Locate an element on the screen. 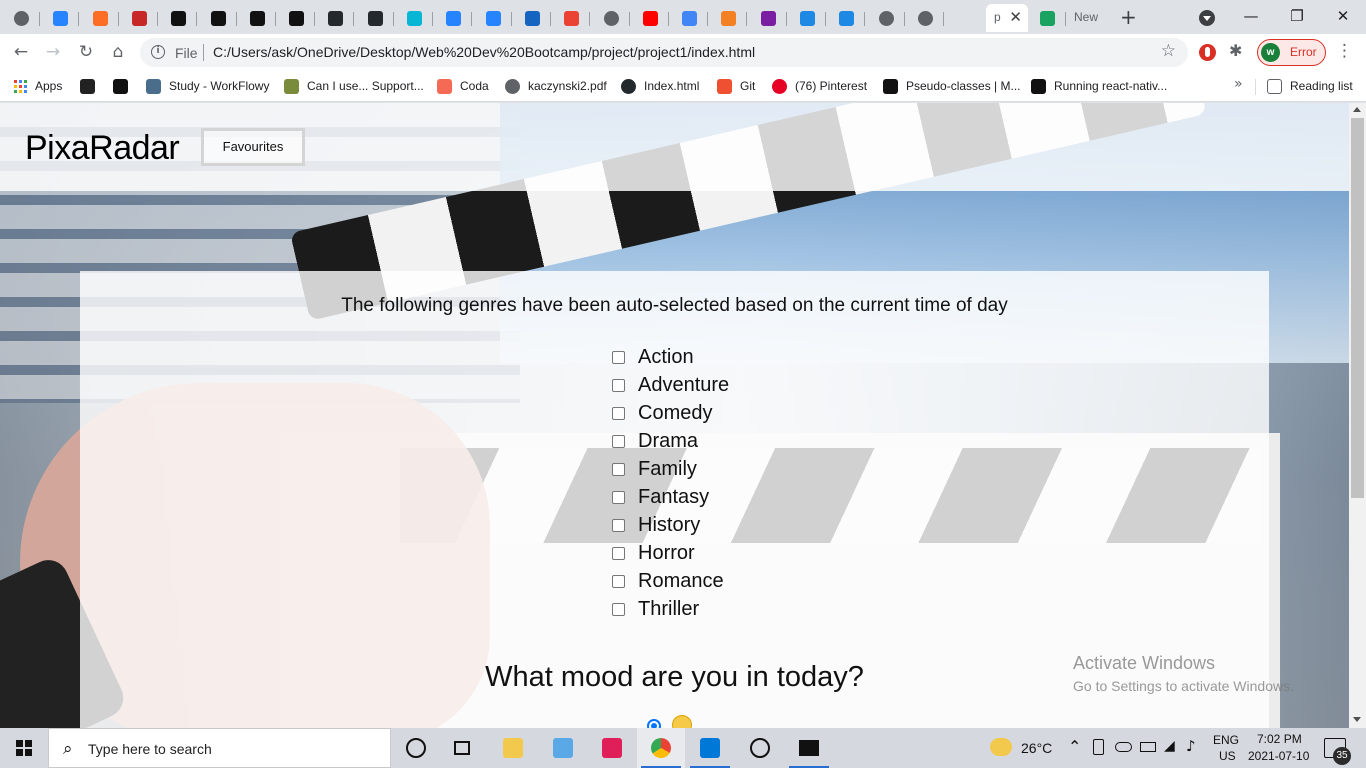  start-button is located at coordinates (24, 748).